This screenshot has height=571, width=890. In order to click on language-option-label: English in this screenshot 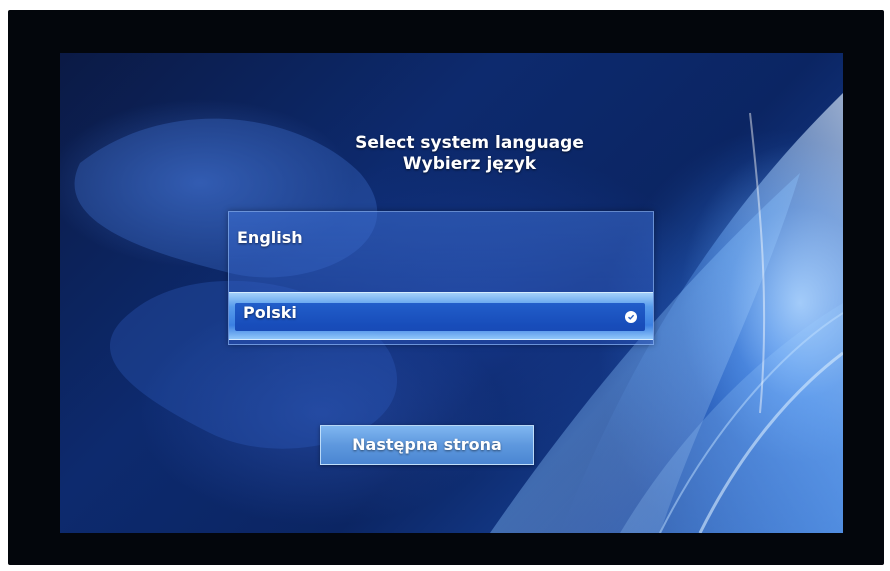, I will do `click(270, 237)`.